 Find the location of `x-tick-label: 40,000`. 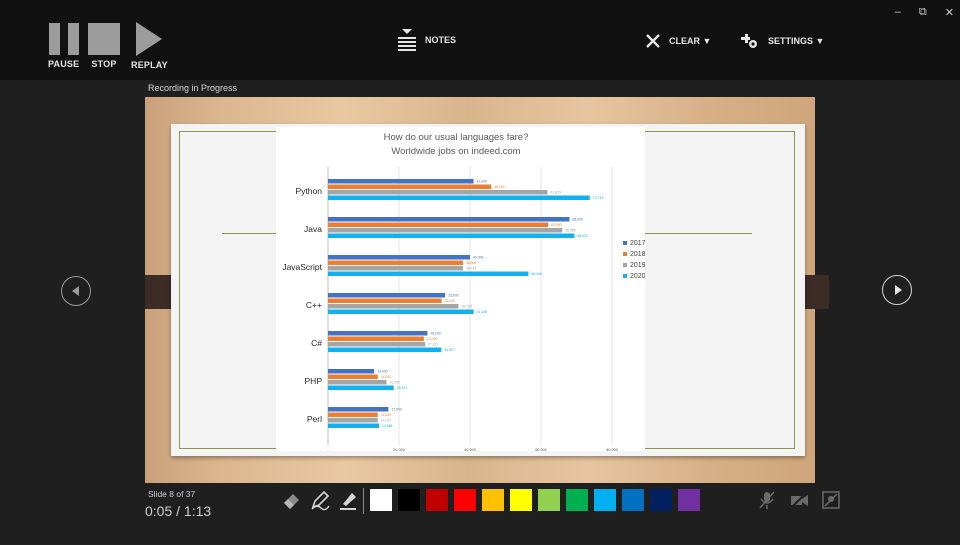

x-tick-label: 40,000 is located at coordinates (470, 449).